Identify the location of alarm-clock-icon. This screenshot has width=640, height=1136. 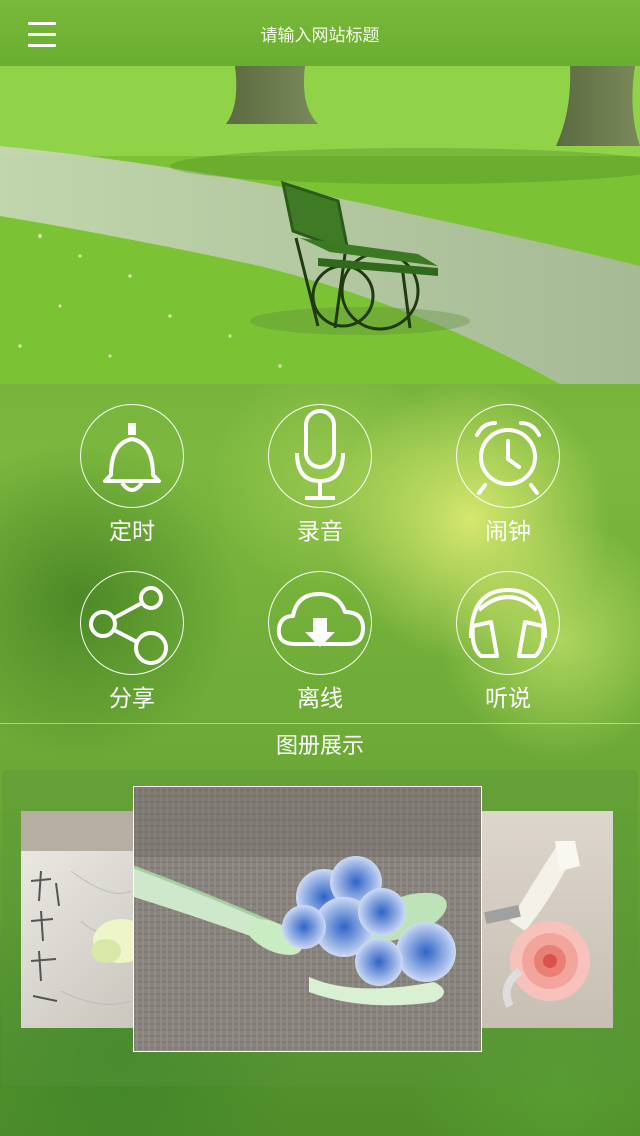
(508, 456).